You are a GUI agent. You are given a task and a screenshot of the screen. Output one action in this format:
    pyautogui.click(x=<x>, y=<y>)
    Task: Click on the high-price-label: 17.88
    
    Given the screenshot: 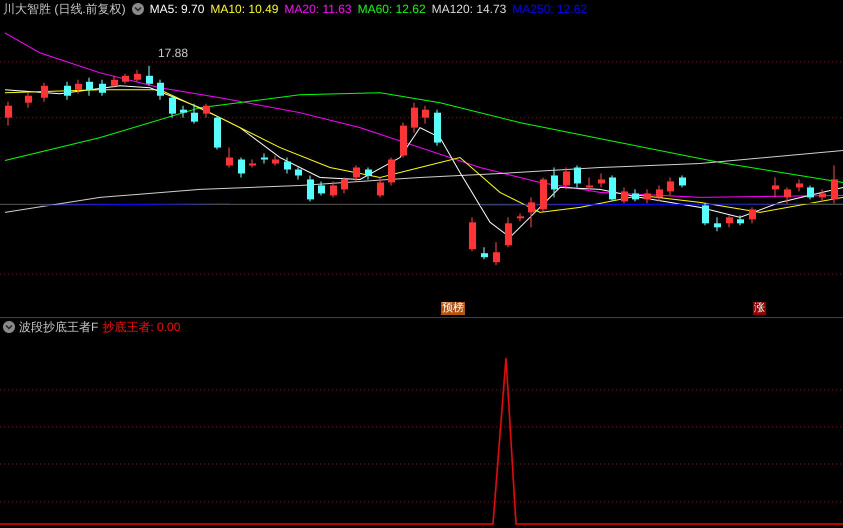 What is the action you would take?
    pyautogui.click(x=173, y=53)
    